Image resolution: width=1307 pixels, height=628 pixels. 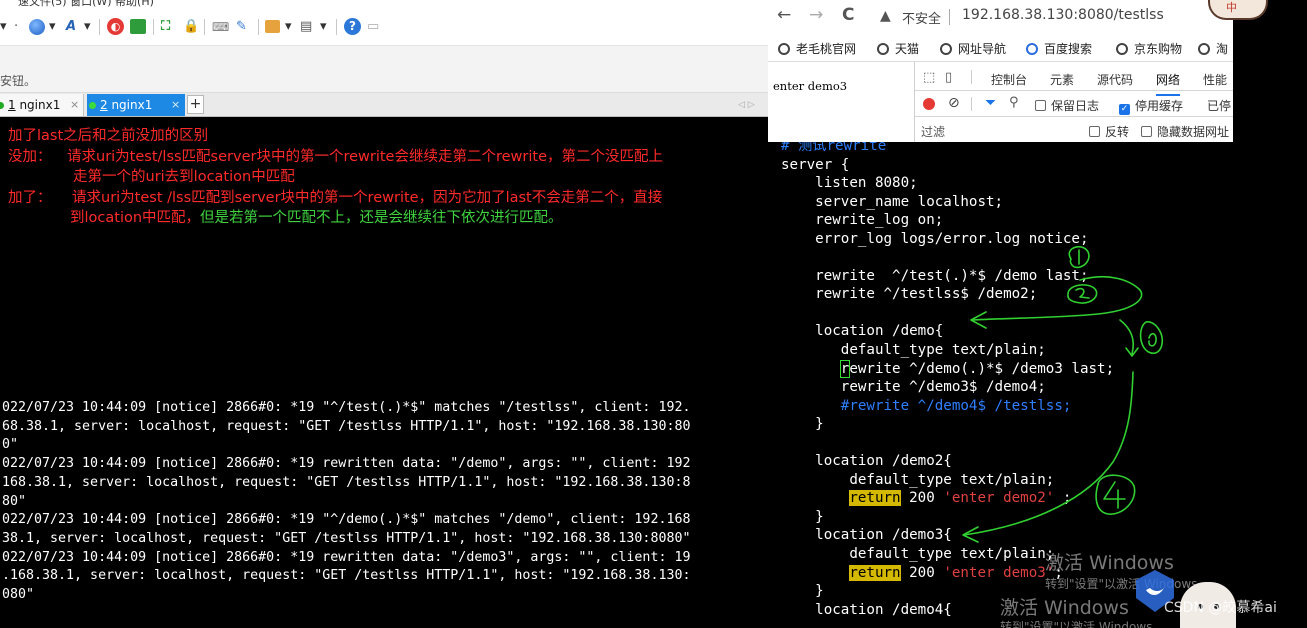 What do you see at coordinates (195, 104) in the screenshot?
I see `new-tab-button: +` at bounding box center [195, 104].